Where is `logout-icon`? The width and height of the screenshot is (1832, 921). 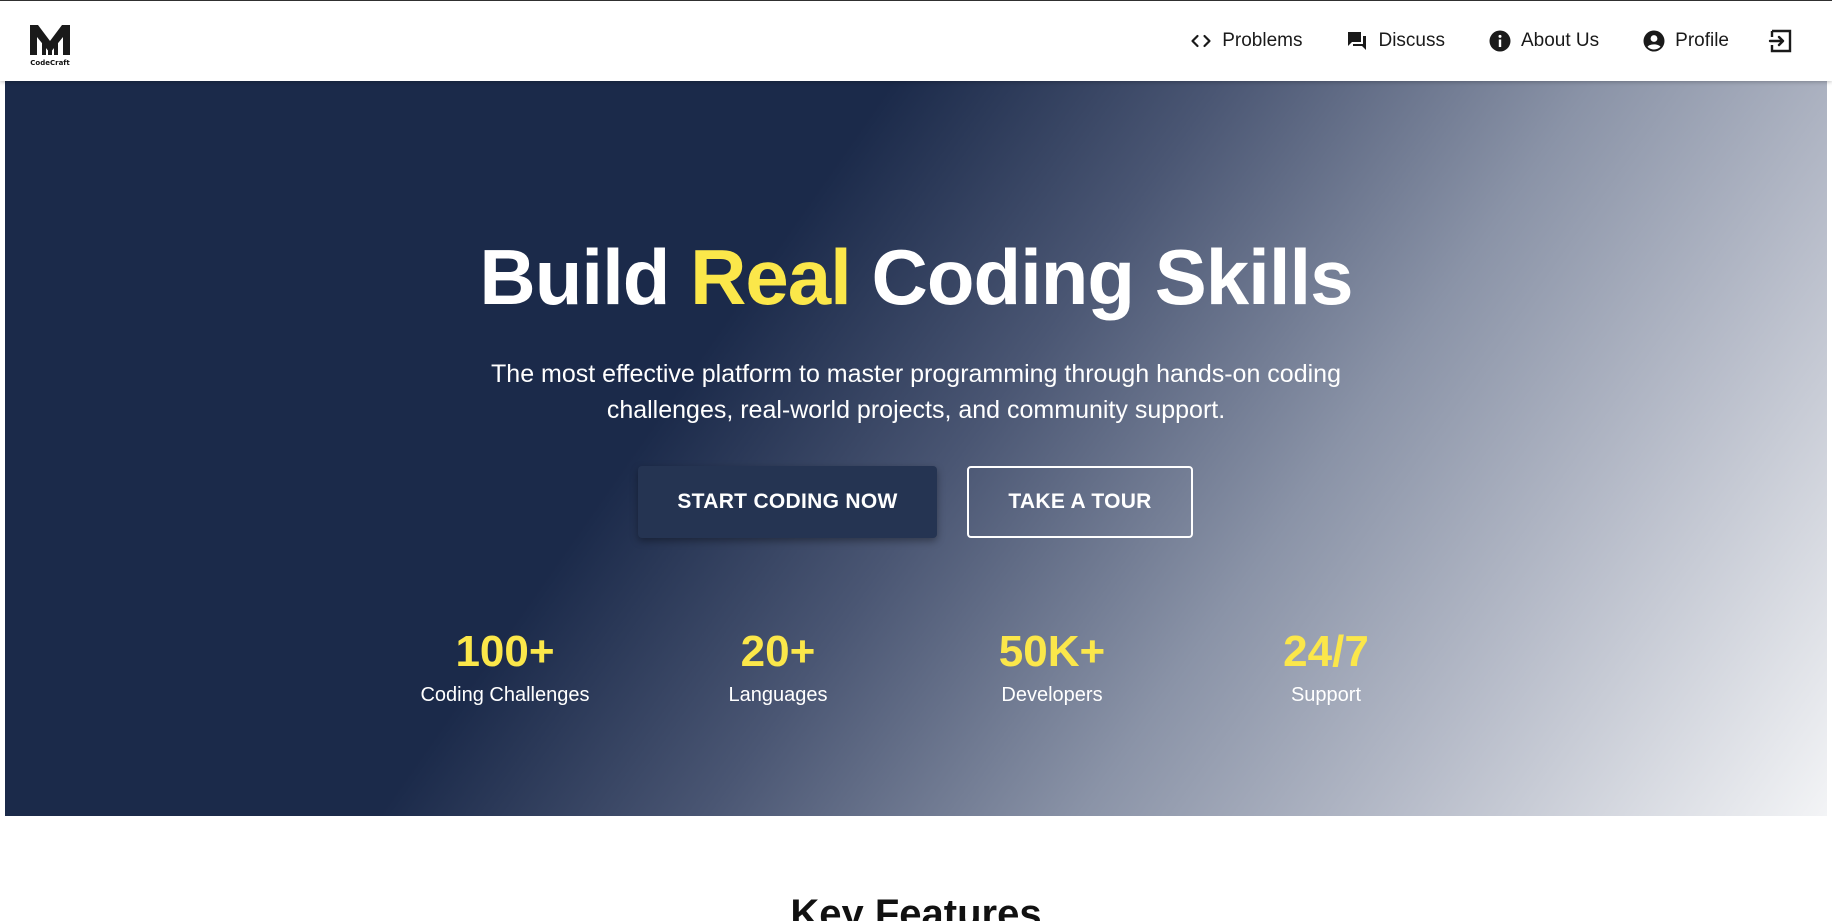 logout-icon is located at coordinates (1781, 41).